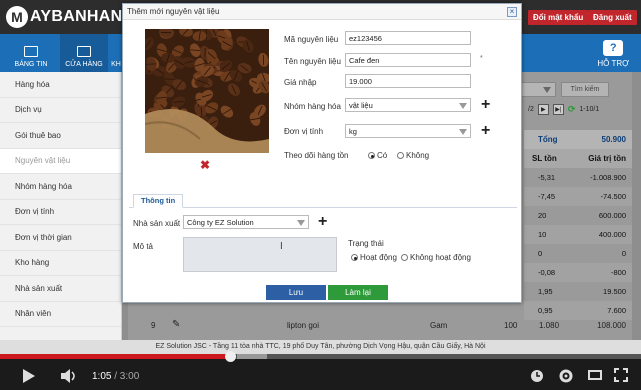  I want to click on sidebar-item-services: Dịch vụ, so click(60, 110).